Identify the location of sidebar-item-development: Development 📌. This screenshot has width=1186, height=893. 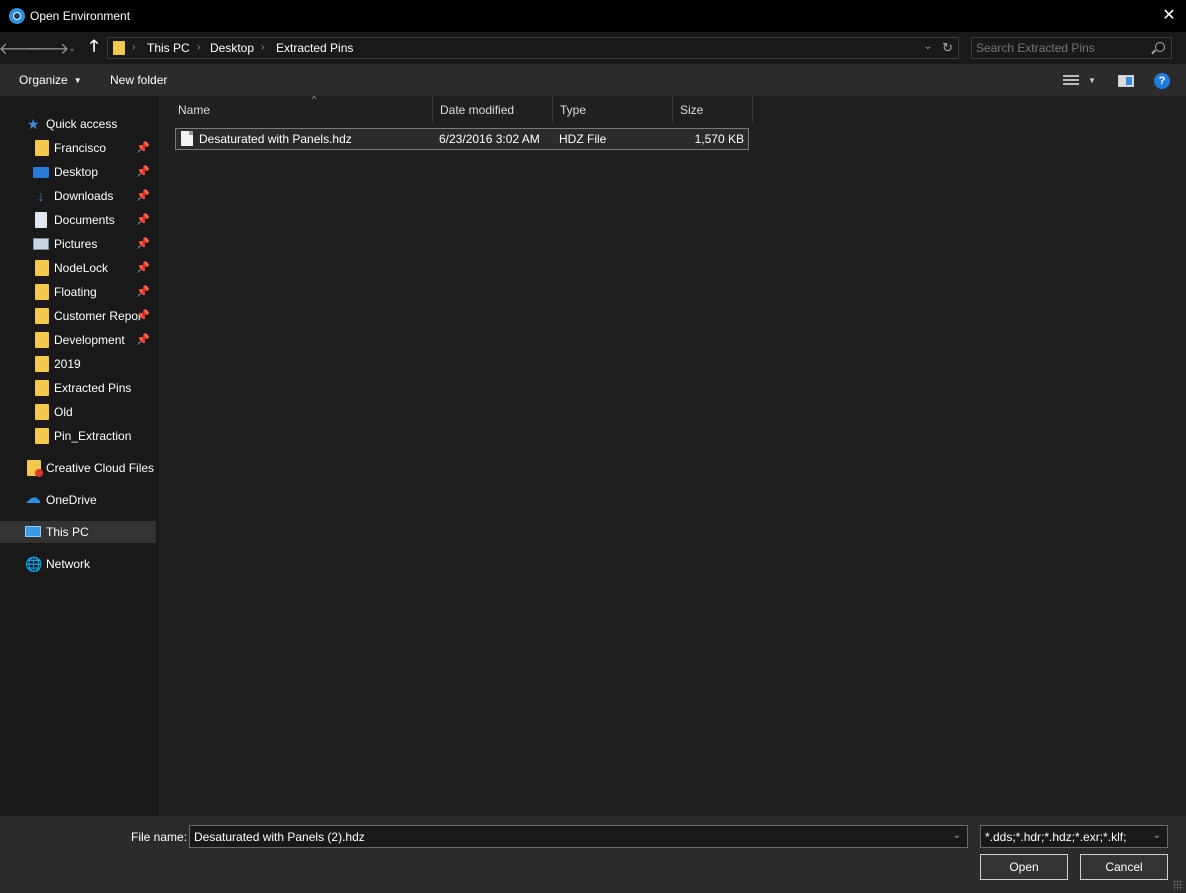
(78, 340).